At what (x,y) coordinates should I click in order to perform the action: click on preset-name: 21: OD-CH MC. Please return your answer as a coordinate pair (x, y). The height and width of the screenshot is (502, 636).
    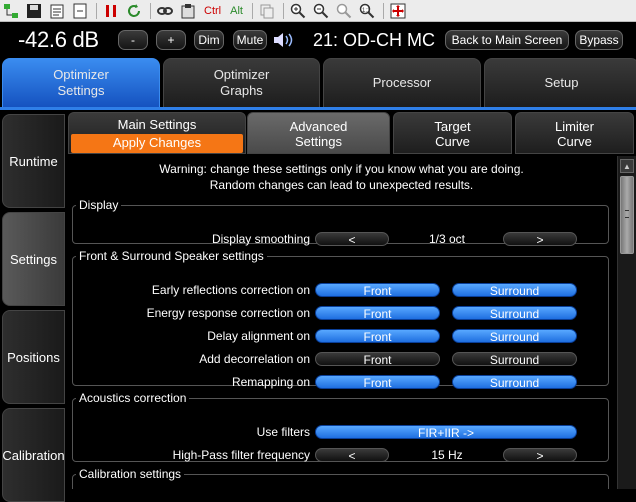
    Looking at the image, I should click on (374, 39).